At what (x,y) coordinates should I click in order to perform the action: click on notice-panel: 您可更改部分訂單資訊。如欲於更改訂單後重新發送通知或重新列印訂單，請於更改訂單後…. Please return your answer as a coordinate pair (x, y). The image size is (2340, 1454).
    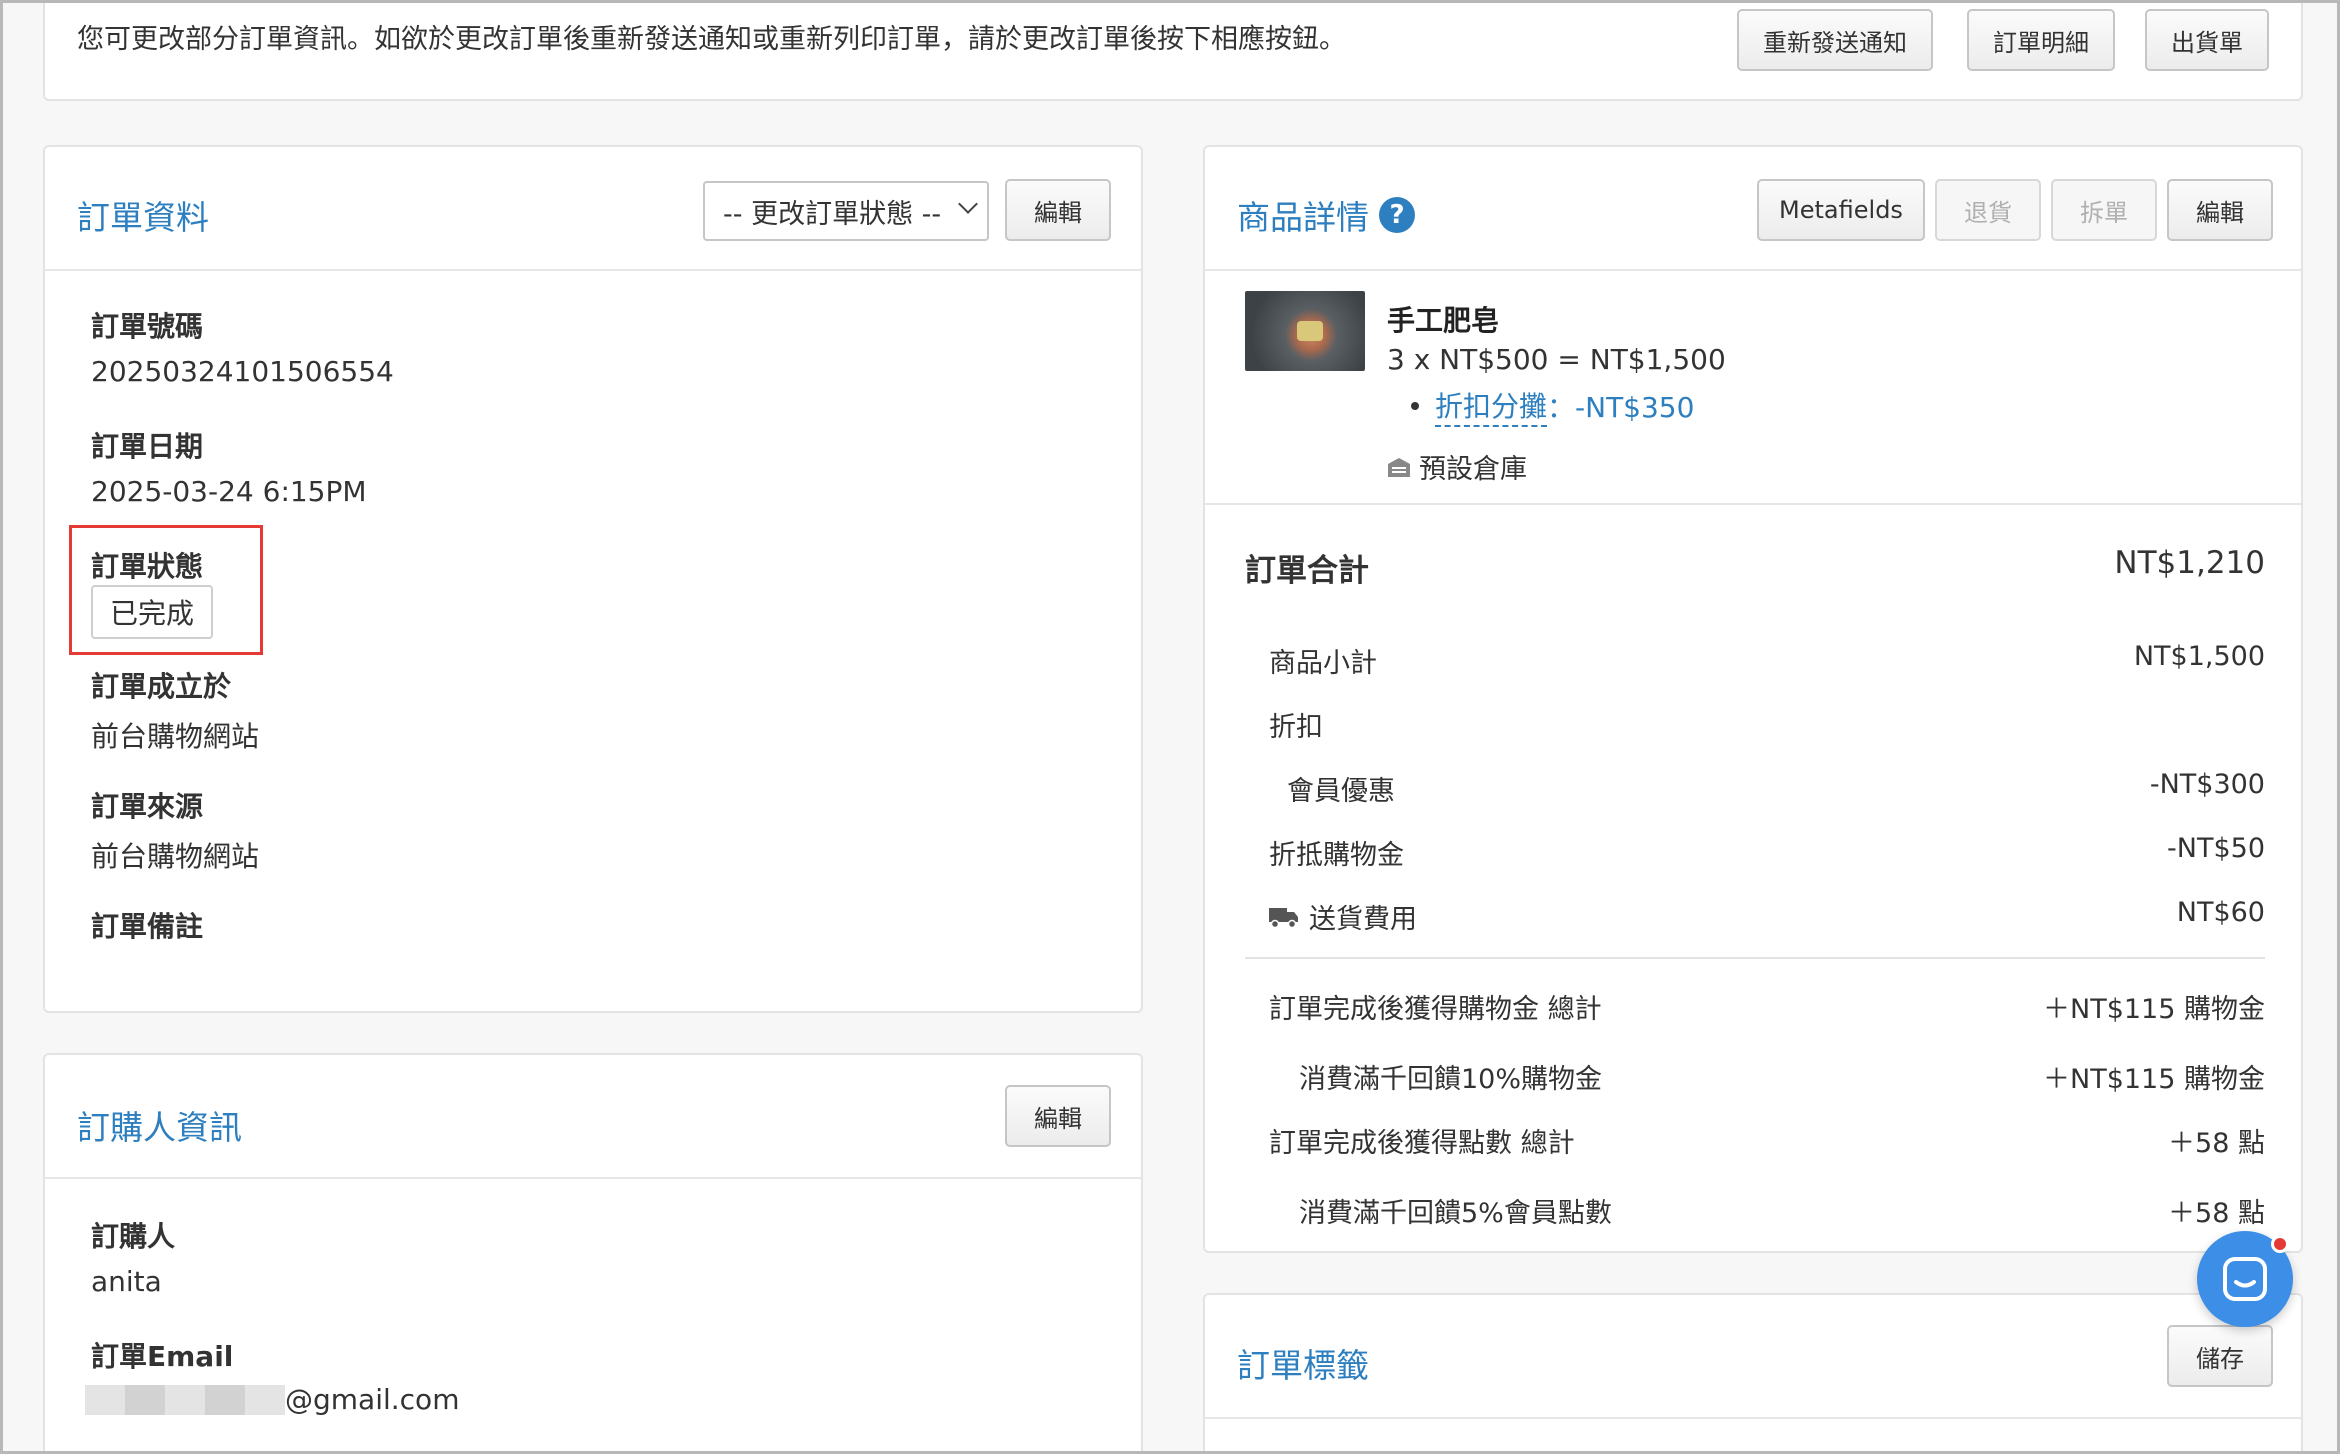
    Looking at the image, I should click on (1173, 52).